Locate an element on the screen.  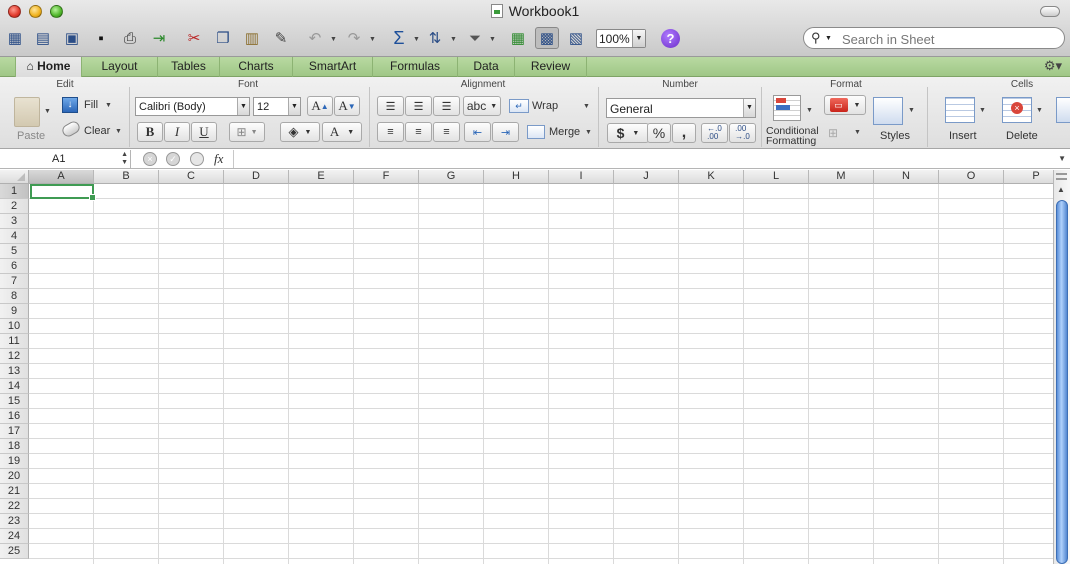
grow-font-button: A ▲ is located at coordinates (320, 106).